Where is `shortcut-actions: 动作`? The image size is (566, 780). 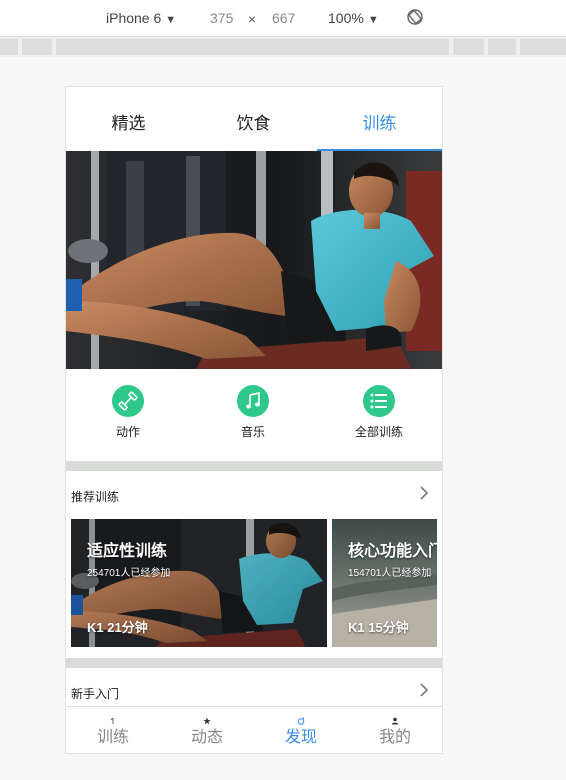
shortcut-actions: 动作 is located at coordinates (128, 412).